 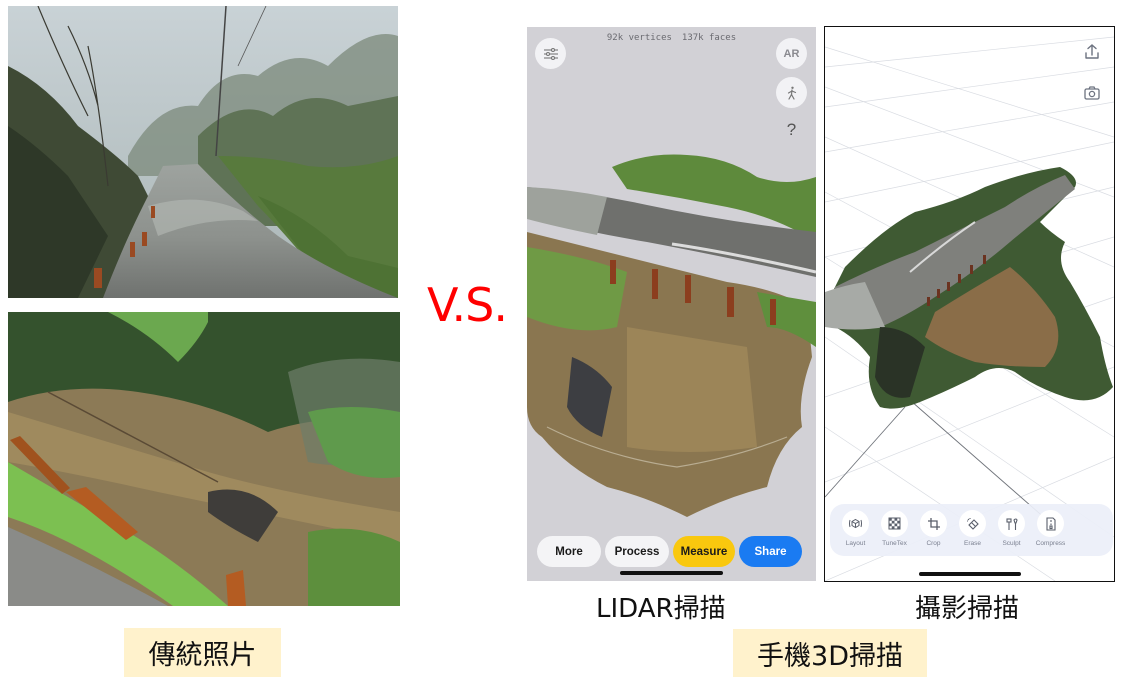 What do you see at coordinates (704, 551) in the screenshot?
I see `measure-button: Measure` at bounding box center [704, 551].